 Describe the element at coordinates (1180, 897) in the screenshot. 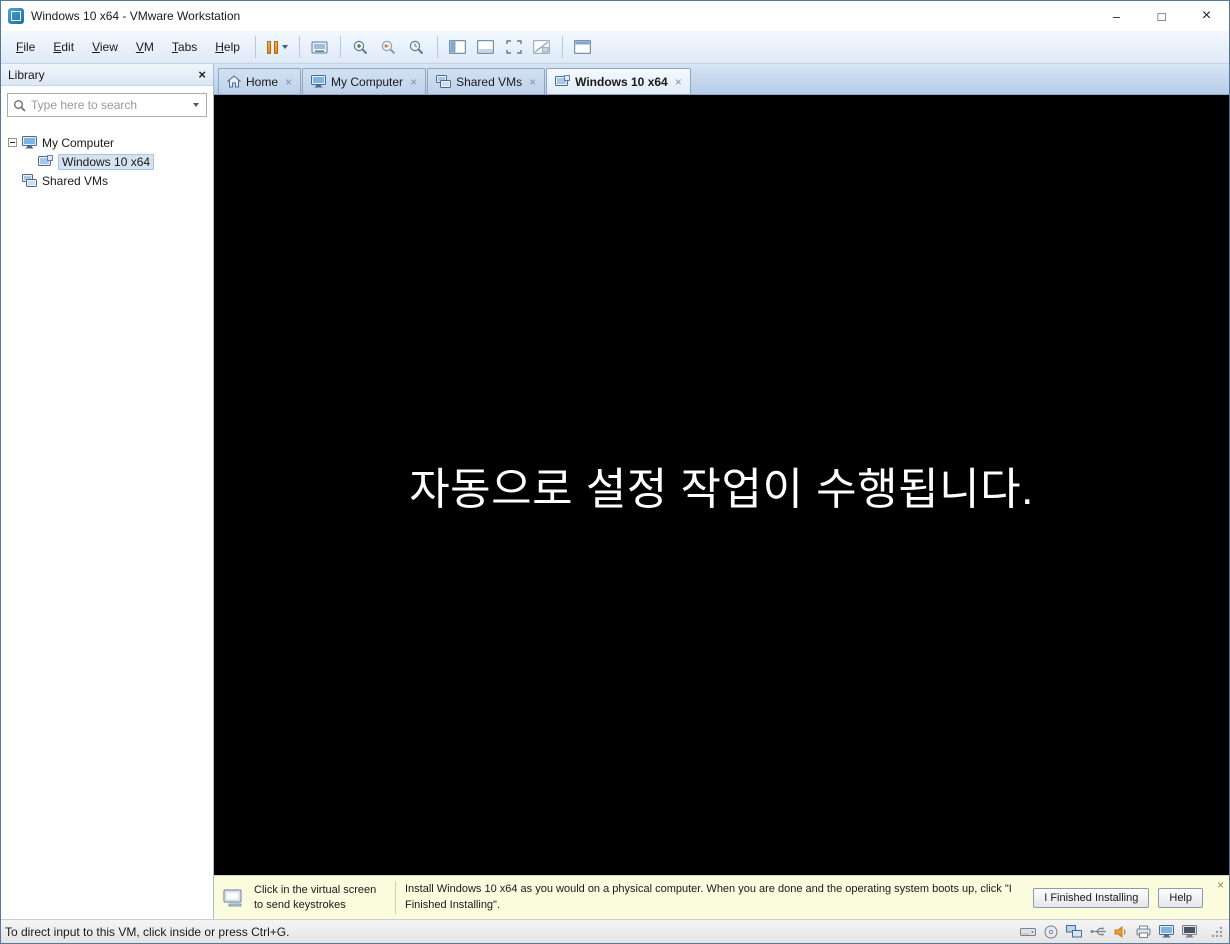

I see `help-button: Help` at that location.